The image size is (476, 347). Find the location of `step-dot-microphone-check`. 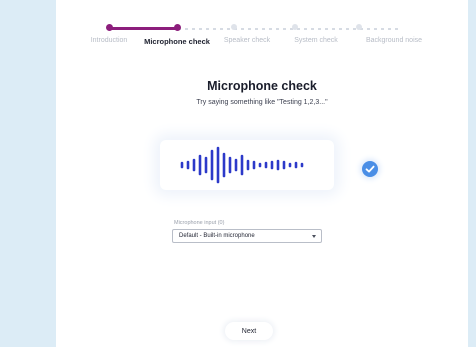

step-dot-microphone-check is located at coordinates (177, 27).